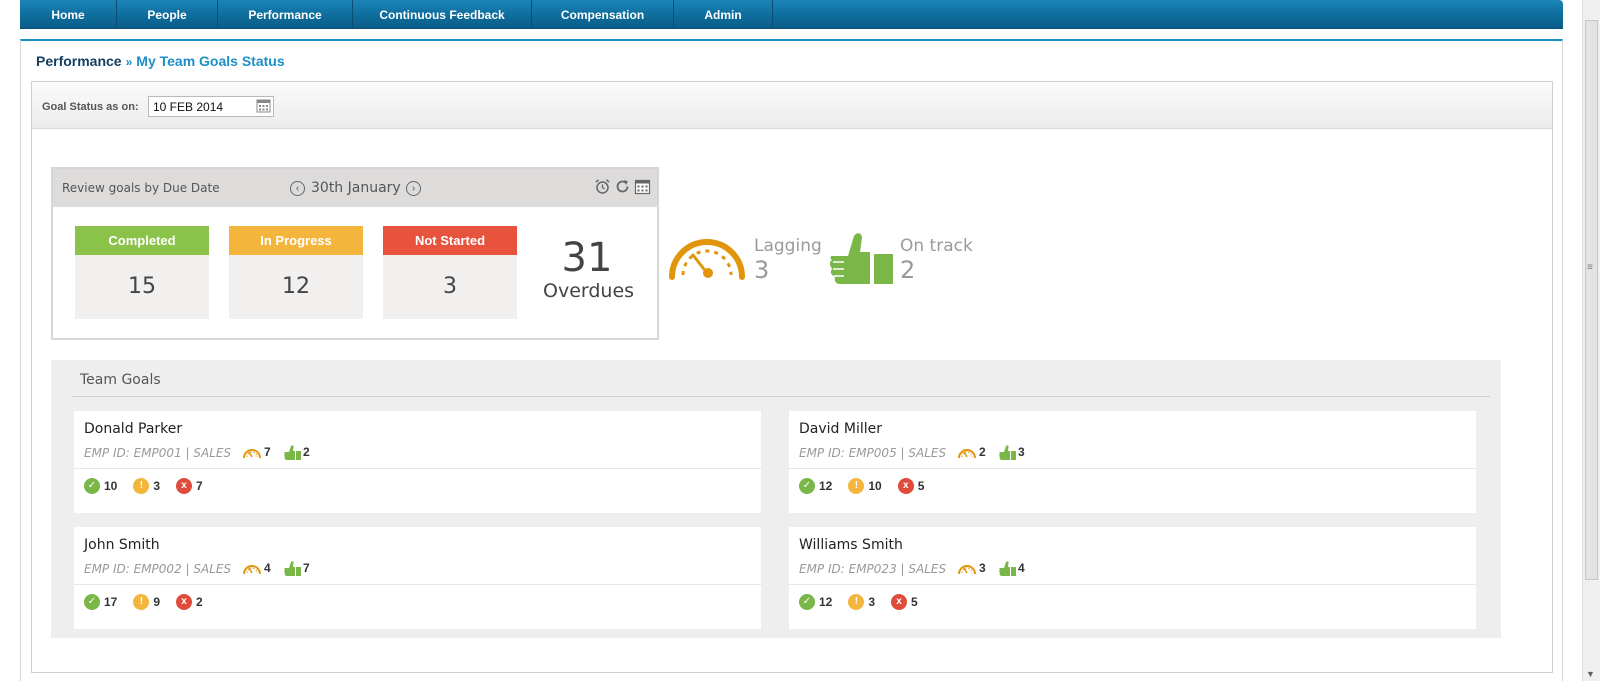 This screenshot has height=681, width=1600. Describe the element at coordinates (873, 569) in the screenshot. I see `employee-meta: EMP ID: EMP023 | SALES` at that location.